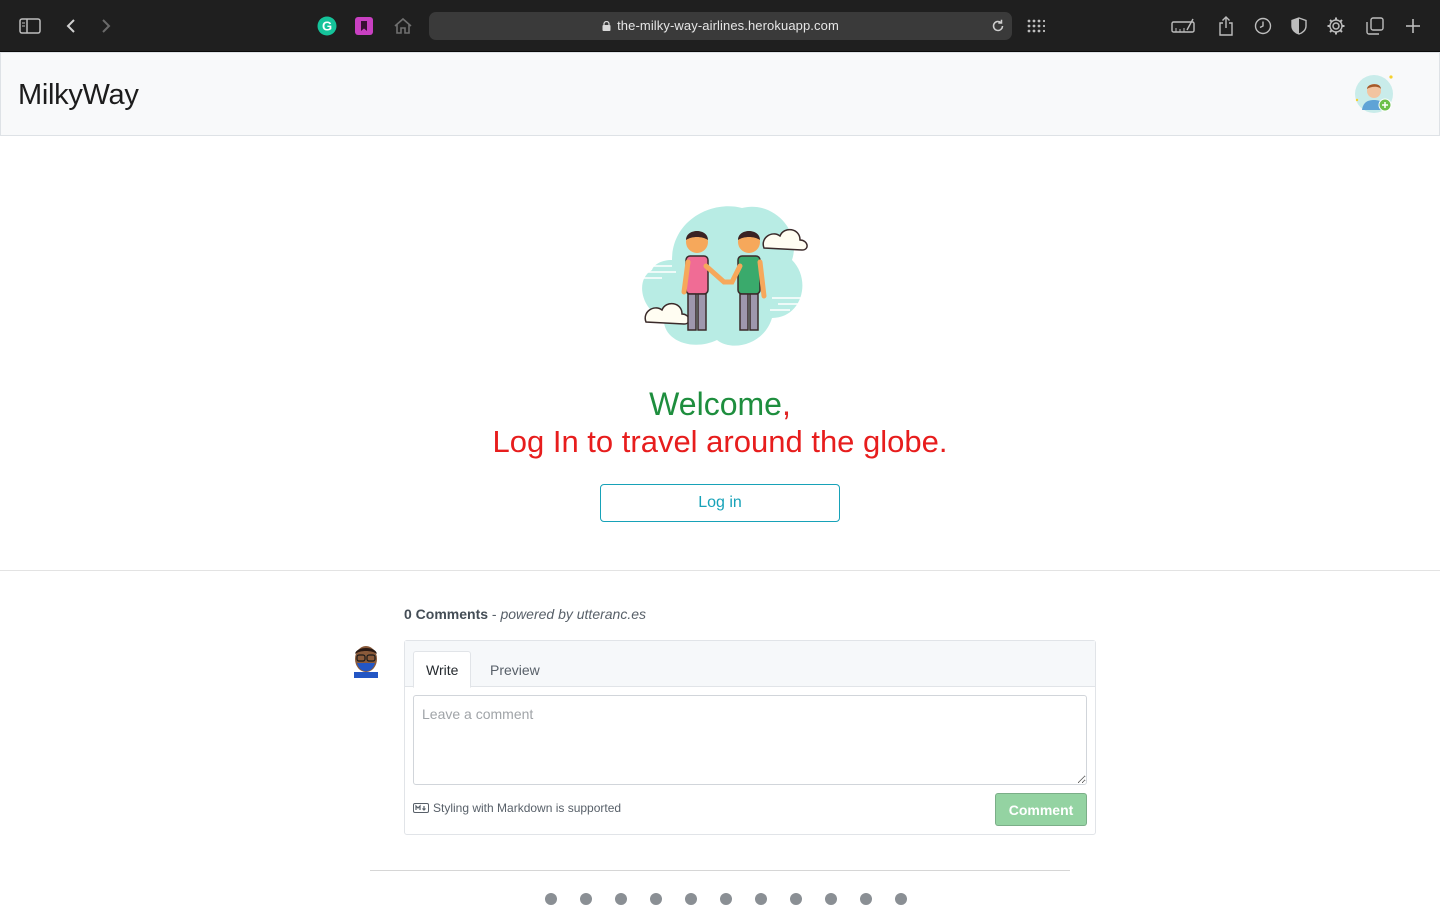 The image size is (1440, 905). What do you see at coordinates (720, 870) in the screenshot?
I see `footer-divider` at bounding box center [720, 870].